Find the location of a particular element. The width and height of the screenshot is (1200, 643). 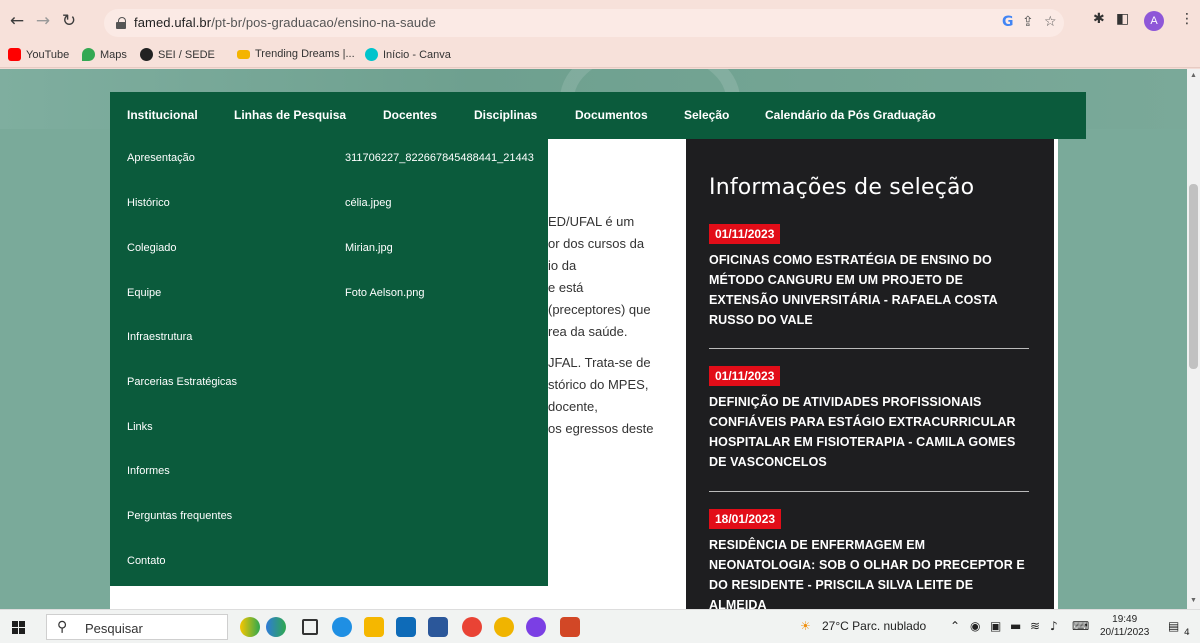

windows-start-icon is located at coordinates (18, 627).